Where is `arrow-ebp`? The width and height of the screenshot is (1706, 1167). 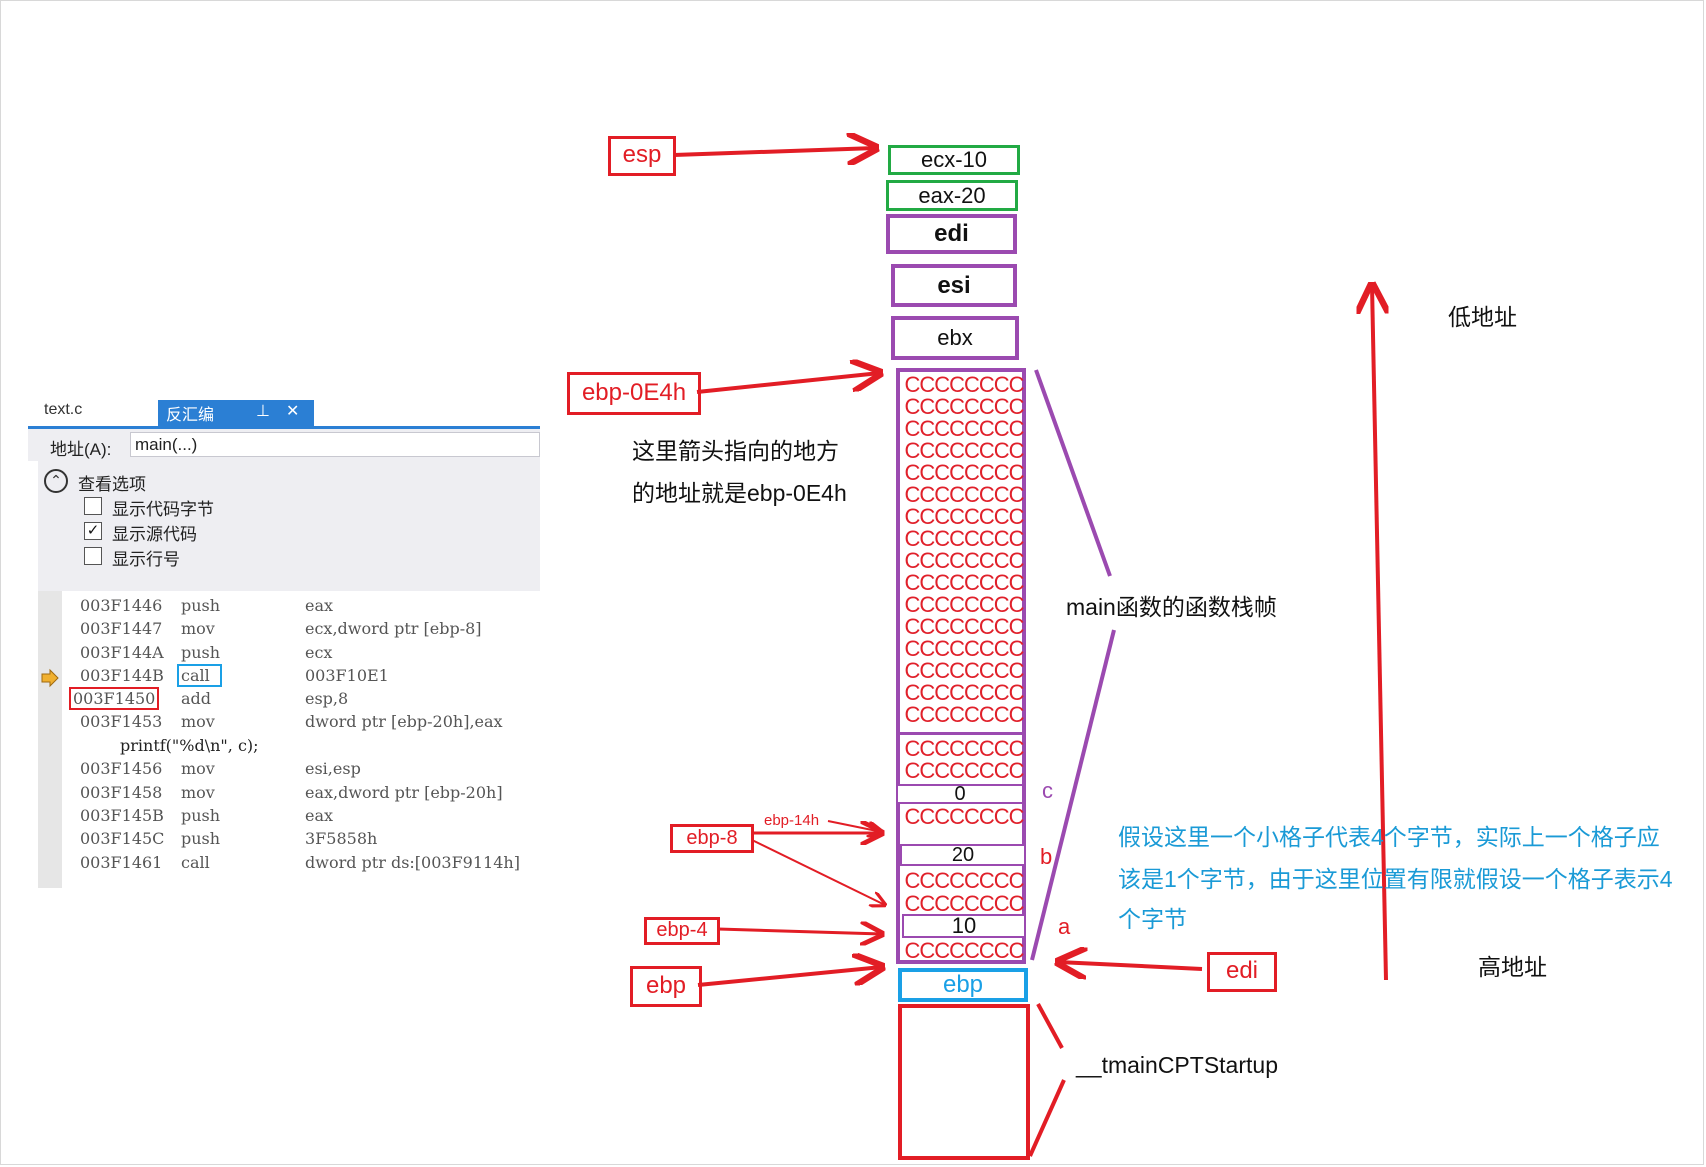 arrow-ebp is located at coordinates (789, 977).